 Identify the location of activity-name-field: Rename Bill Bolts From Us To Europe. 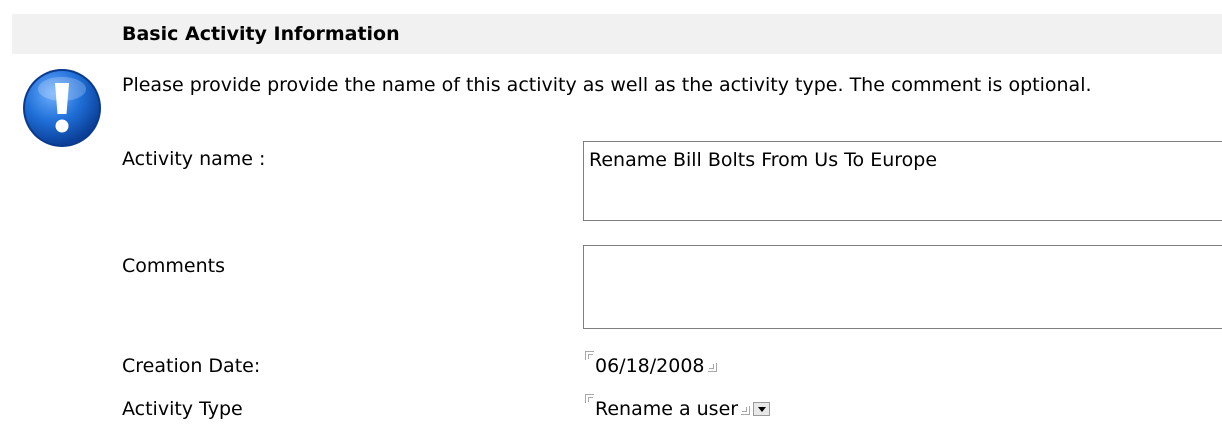
(902, 181).